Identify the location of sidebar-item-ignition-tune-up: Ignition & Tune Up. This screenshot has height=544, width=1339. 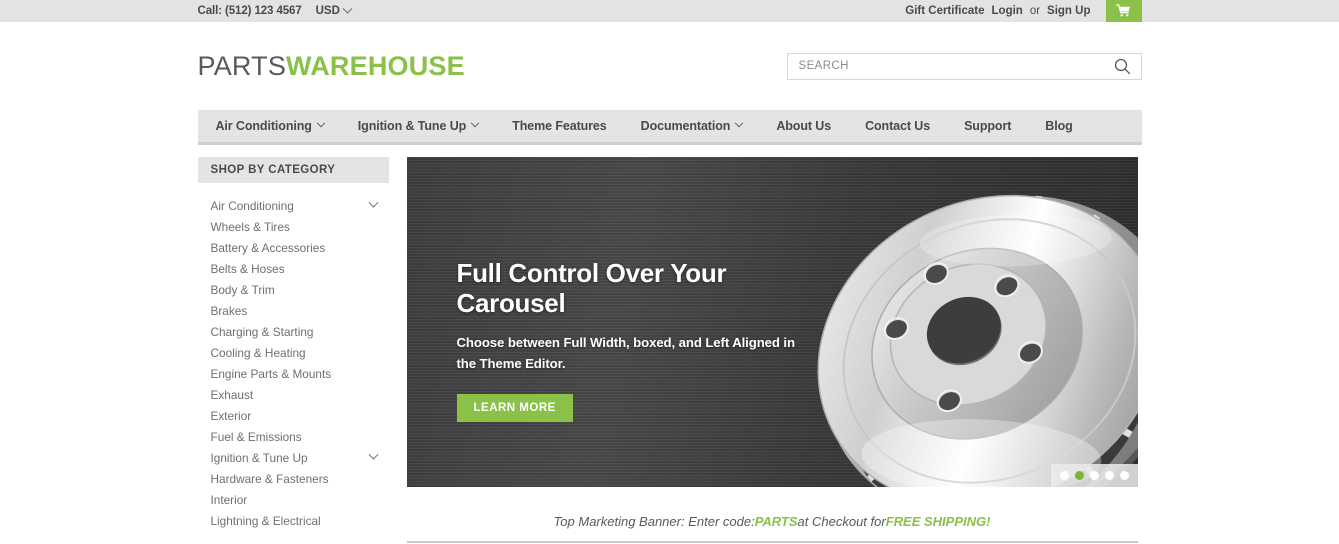
(293, 457).